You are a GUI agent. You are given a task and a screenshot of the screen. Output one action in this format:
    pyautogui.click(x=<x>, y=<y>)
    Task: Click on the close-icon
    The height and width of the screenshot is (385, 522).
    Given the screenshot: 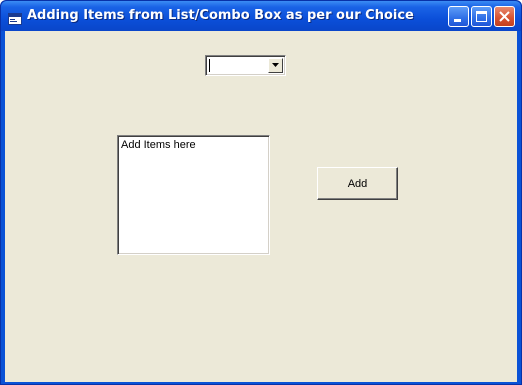 What is the action you would take?
    pyautogui.click(x=504, y=16)
    